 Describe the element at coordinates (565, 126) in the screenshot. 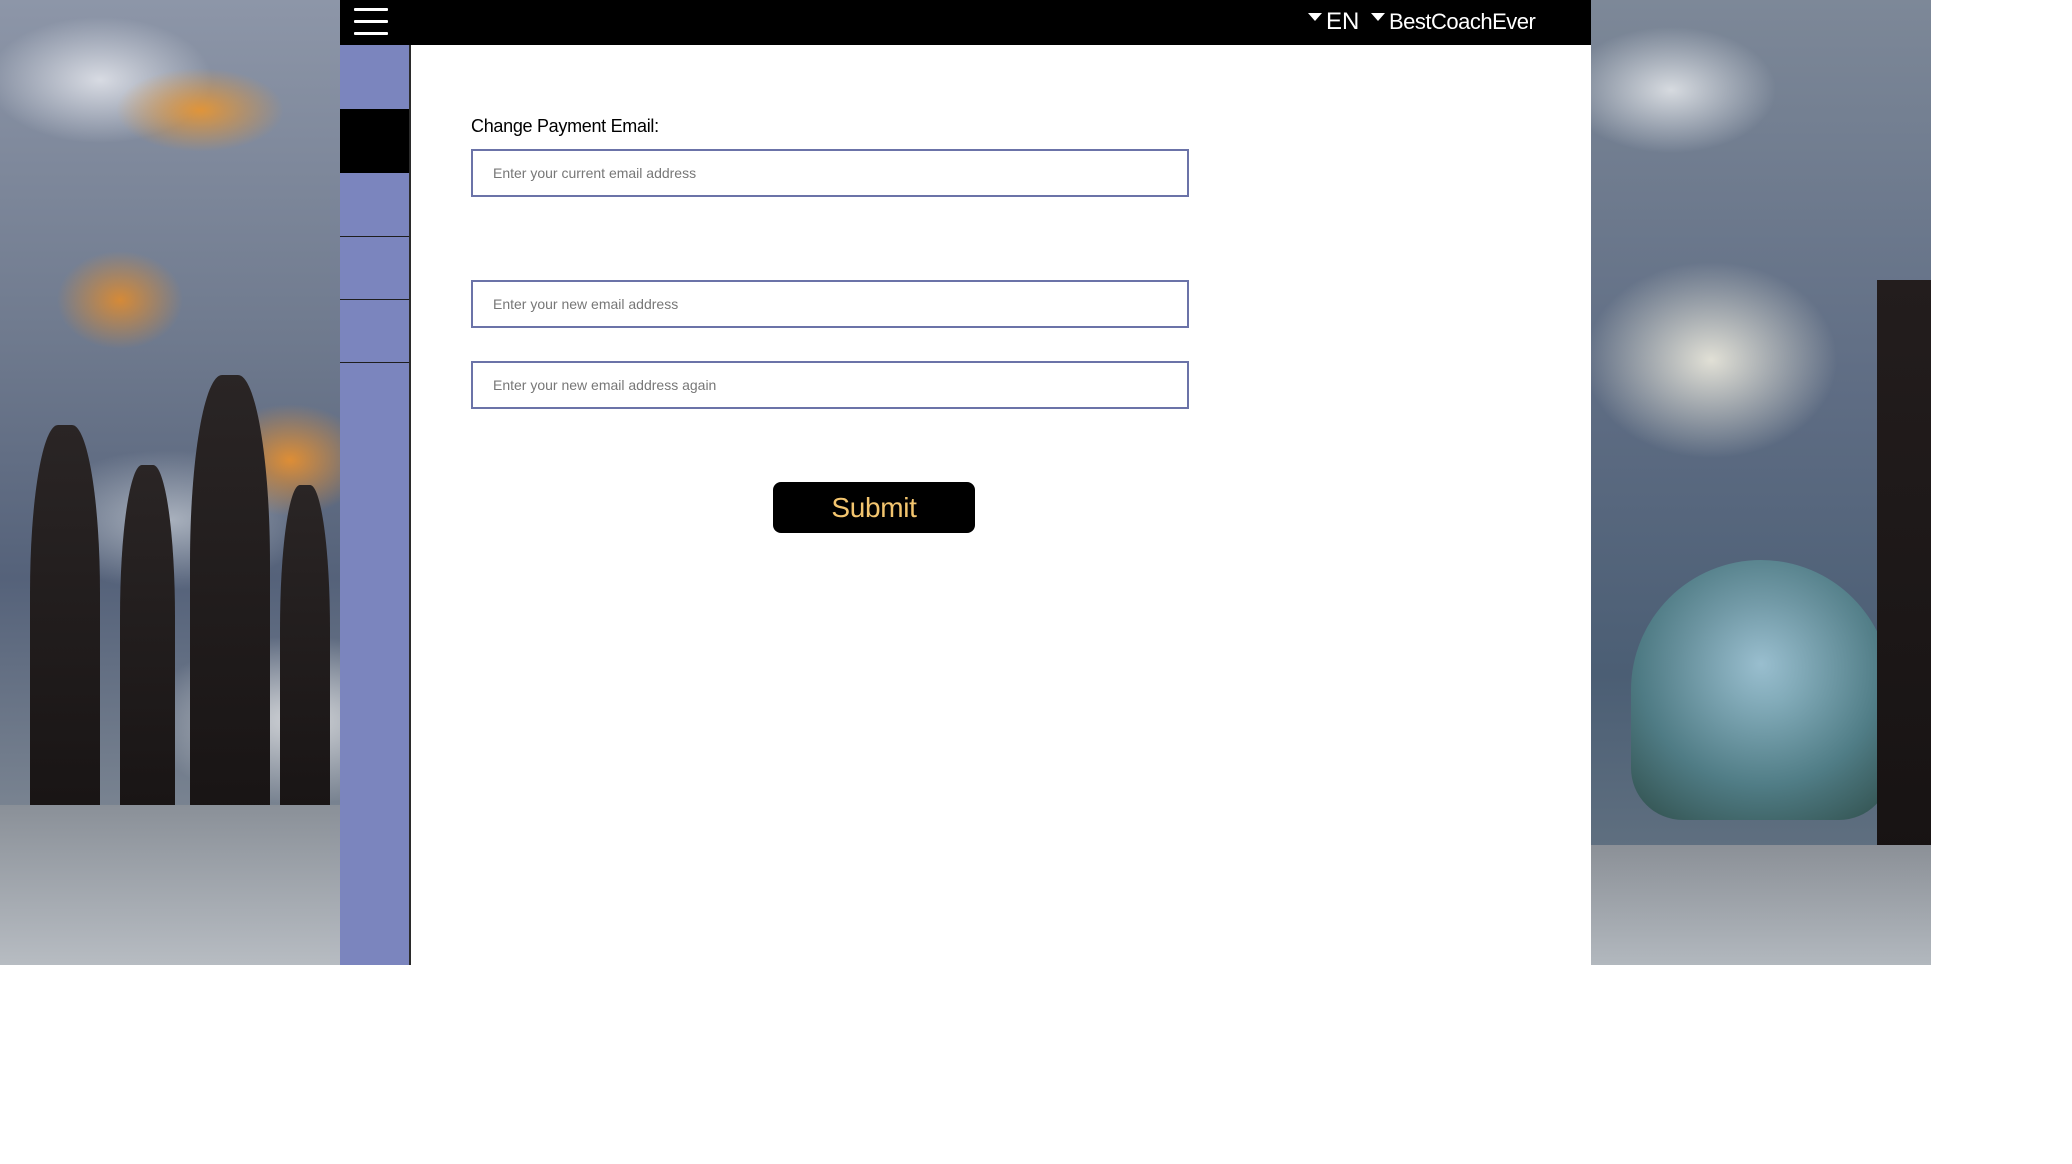

I see `change-payment-email-label: Change Payment Email:` at that location.